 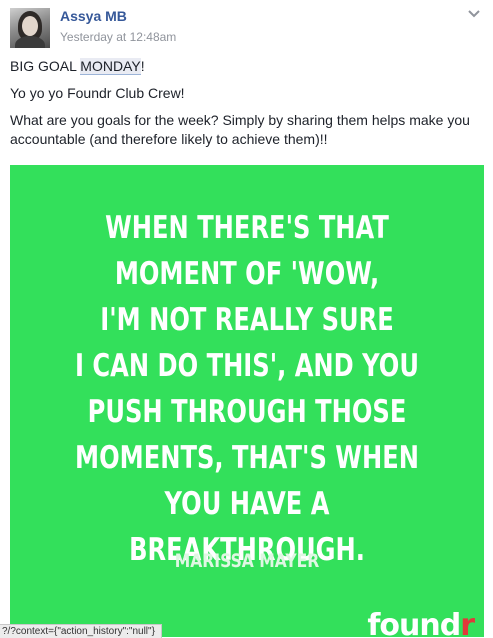 I want to click on post-line-1-text: BIG GOAL, so click(x=45, y=66).